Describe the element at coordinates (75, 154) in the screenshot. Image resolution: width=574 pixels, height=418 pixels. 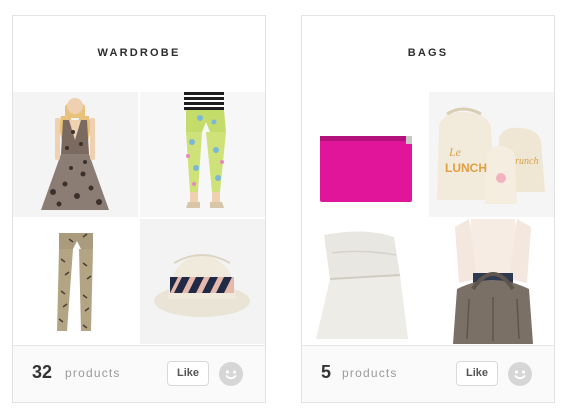
I see `product-image-leopard-dress` at that location.